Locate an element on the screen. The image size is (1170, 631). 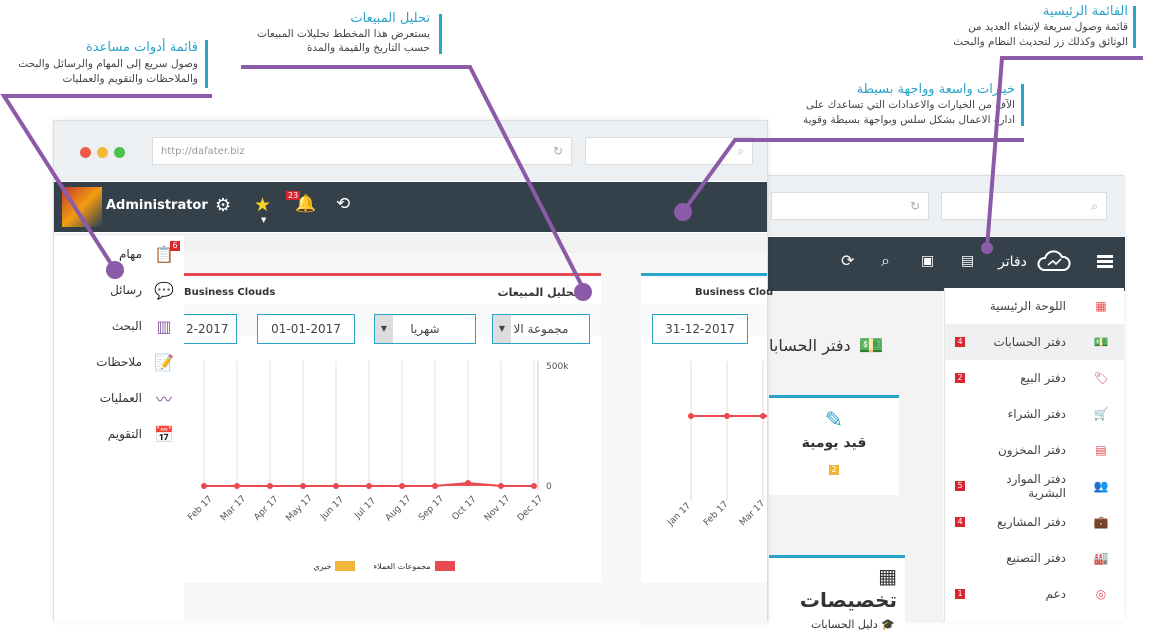
back-url-field: ↻ is located at coordinates (850, 206).